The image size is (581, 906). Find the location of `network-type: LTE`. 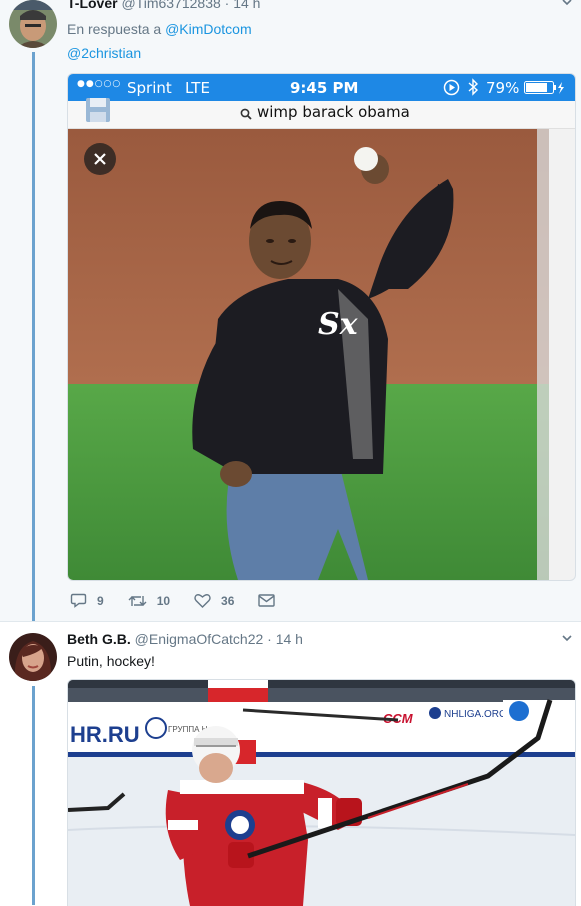

network-type: LTE is located at coordinates (197, 88).